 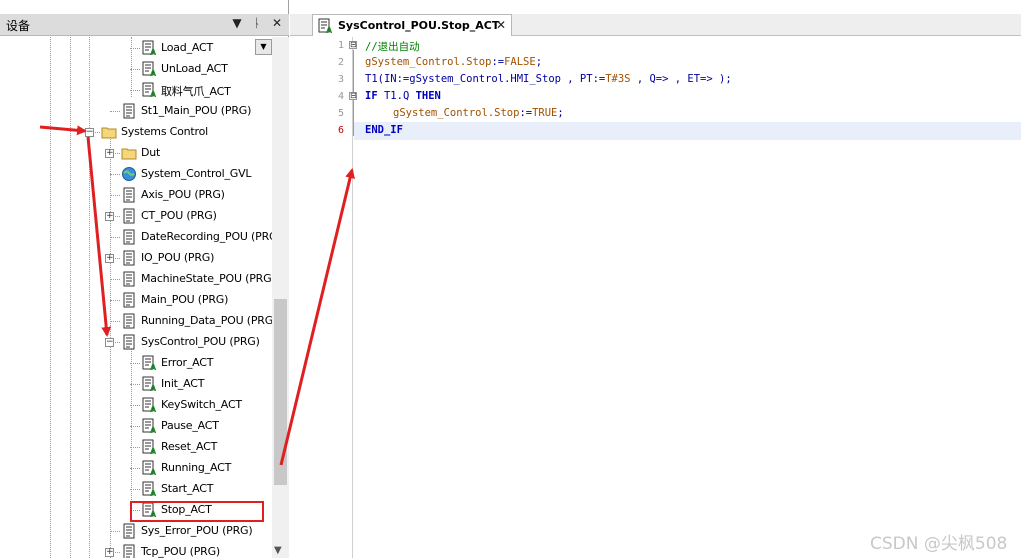 What do you see at coordinates (136, 195) in the screenshot?
I see `tree-item: Axis_POU (PRG)` at bounding box center [136, 195].